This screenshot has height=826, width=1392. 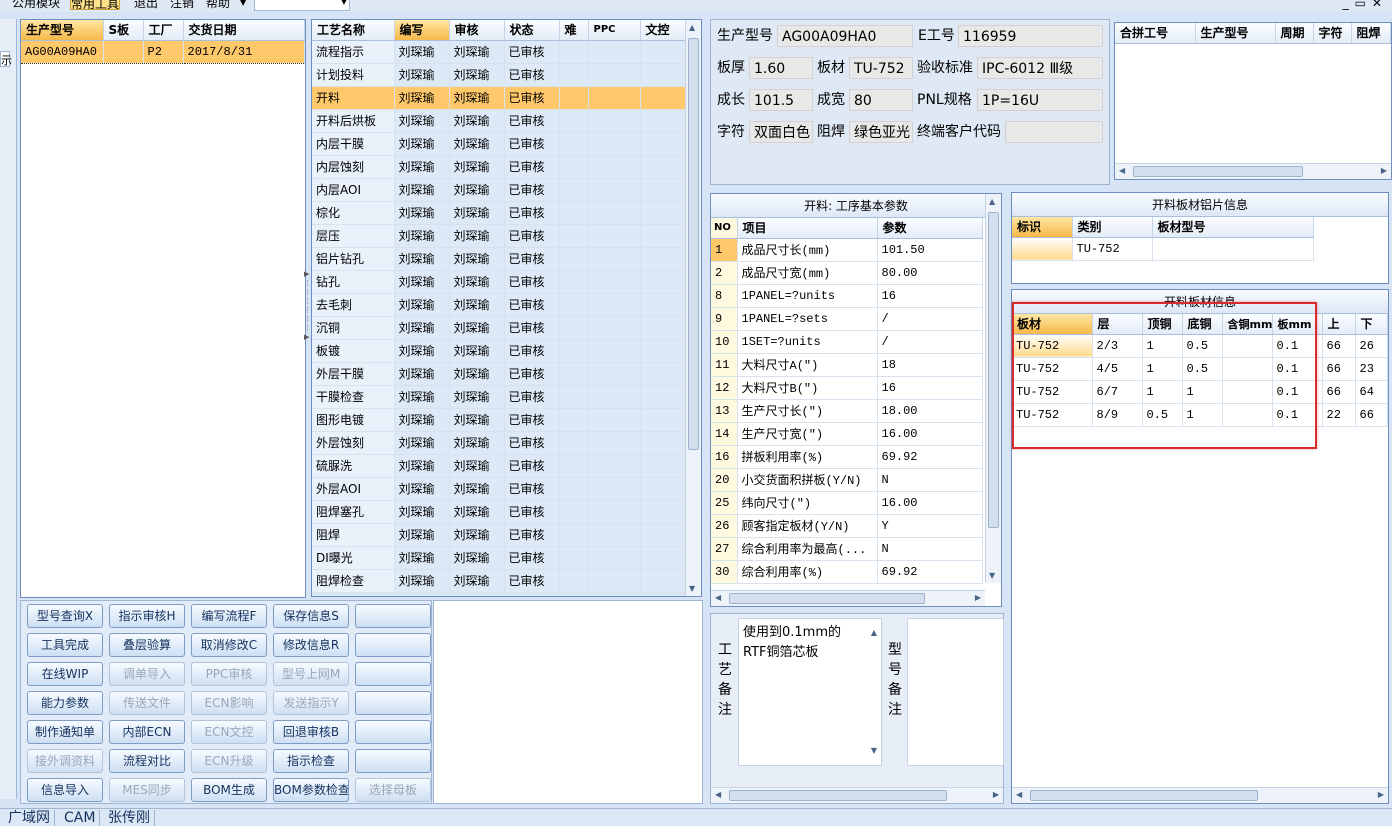 What do you see at coordinates (123, 30) in the screenshot?
I see `col-s-board: S板` at bounding box center [123, 30].